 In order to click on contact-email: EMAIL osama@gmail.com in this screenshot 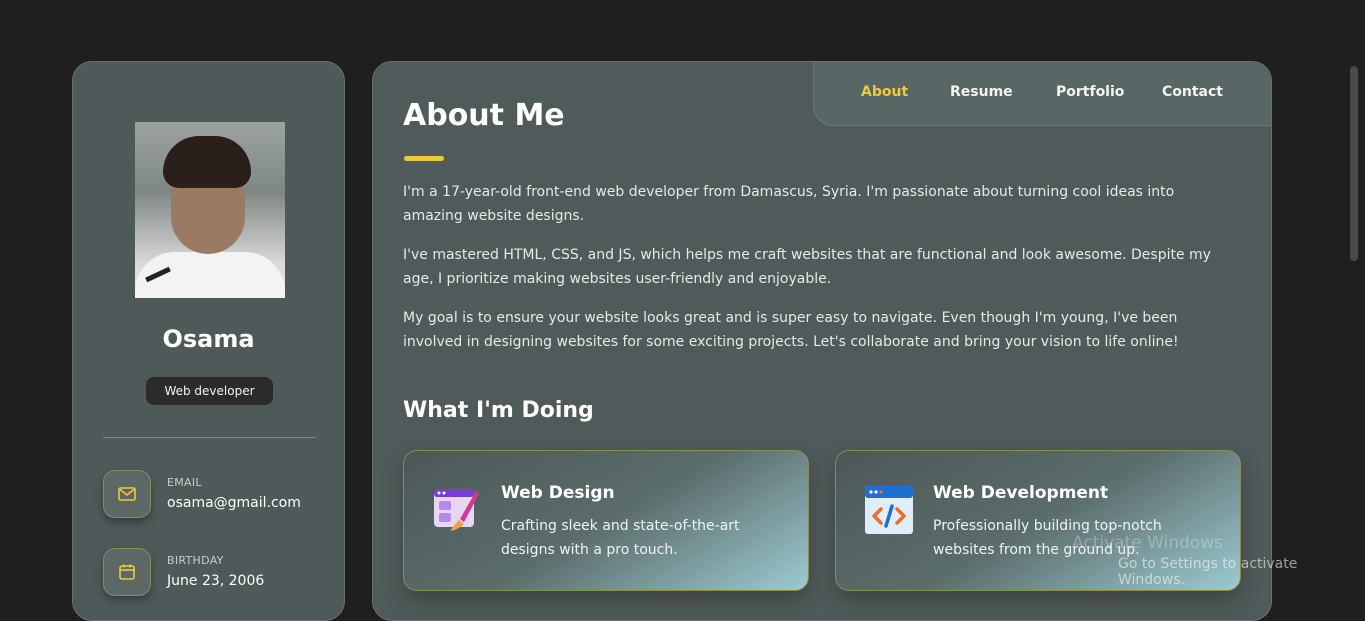, I will do `click(213, 494)`.